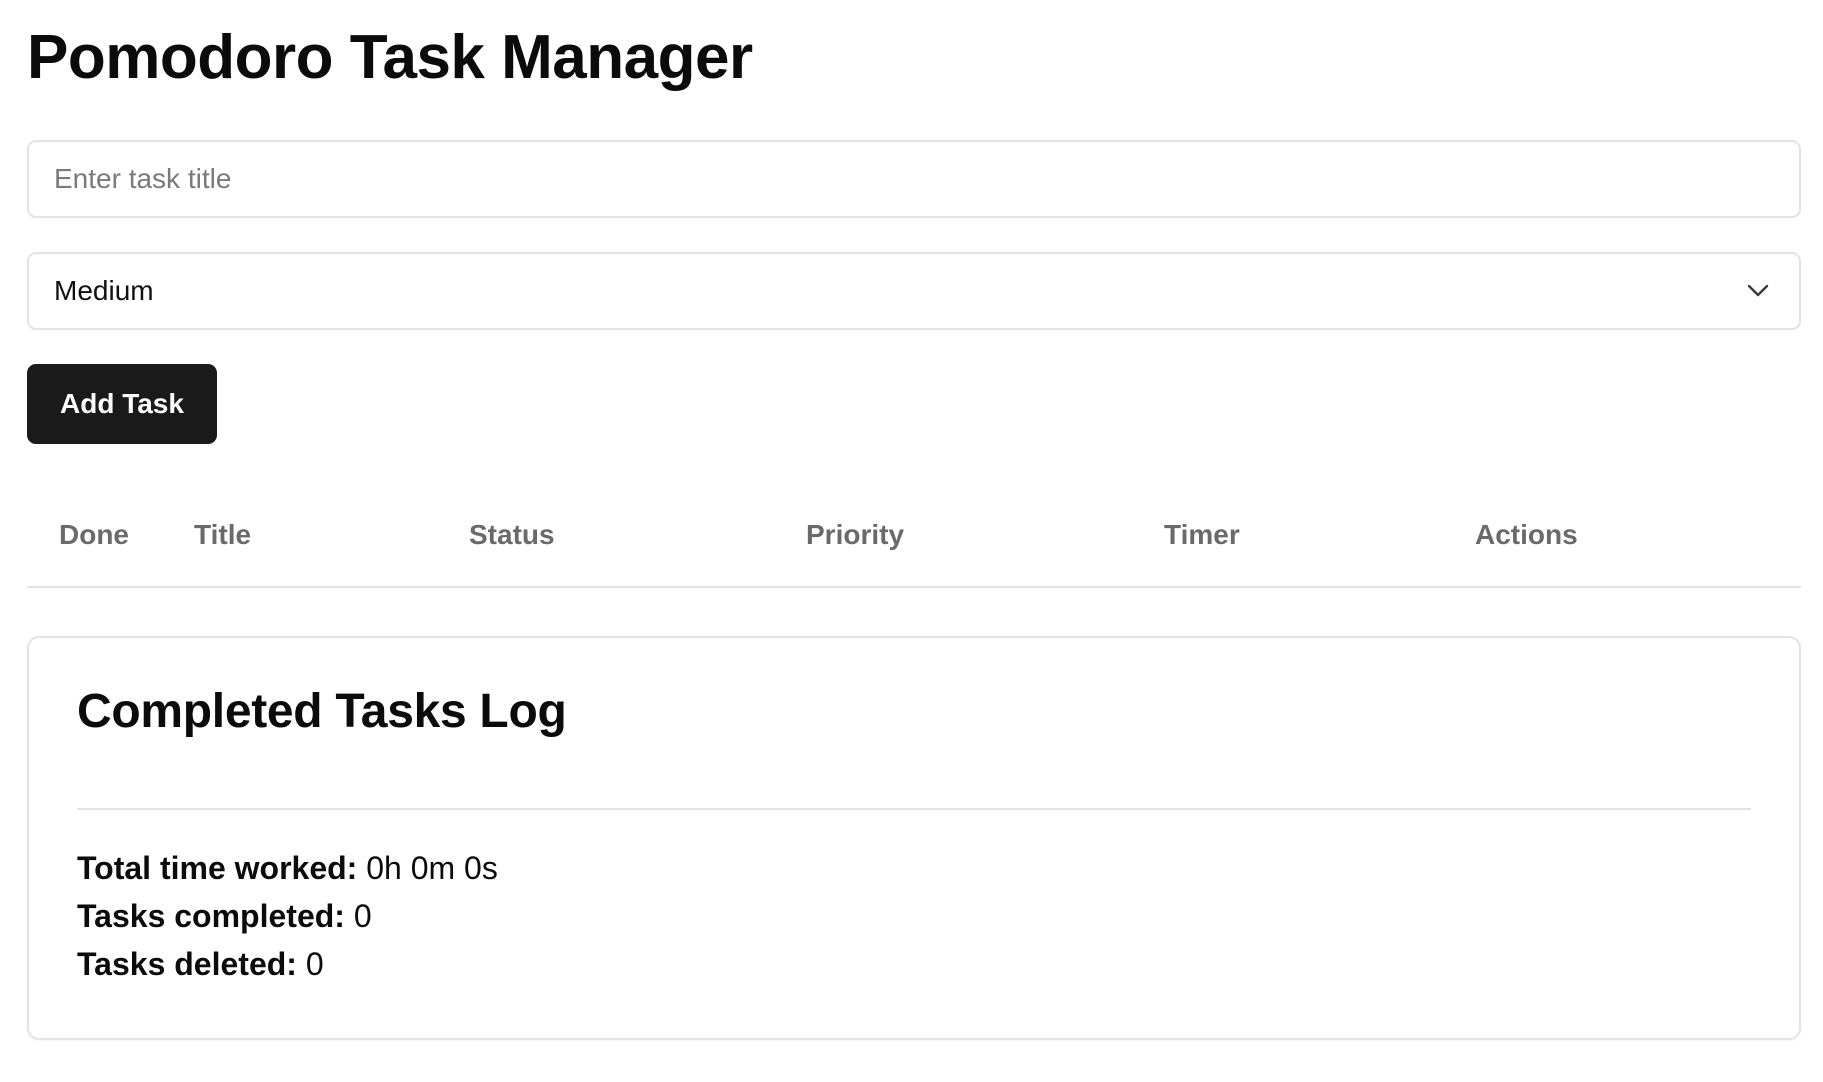  I want to click on column-header-timer: Timer, so click(1319, 536).